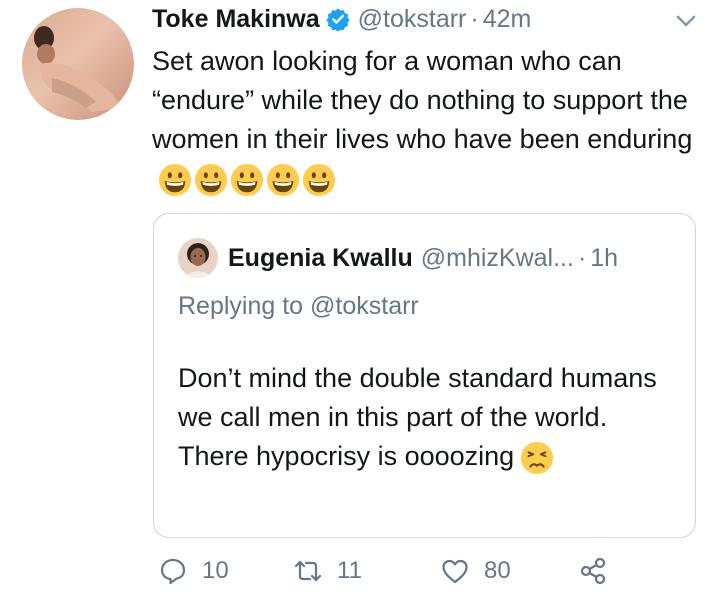 The image size is (720, 614). I want to click on share-icon, so click(593, 571).